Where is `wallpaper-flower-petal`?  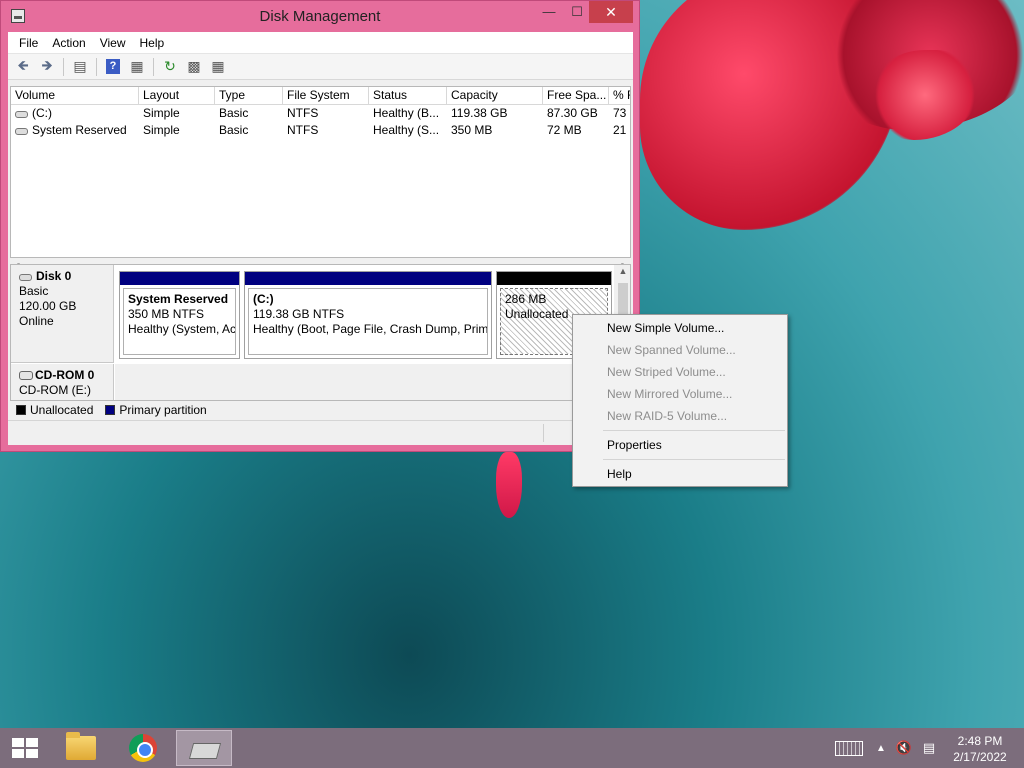 wallpaper-flower-petal is located at coordinates (925, 95).